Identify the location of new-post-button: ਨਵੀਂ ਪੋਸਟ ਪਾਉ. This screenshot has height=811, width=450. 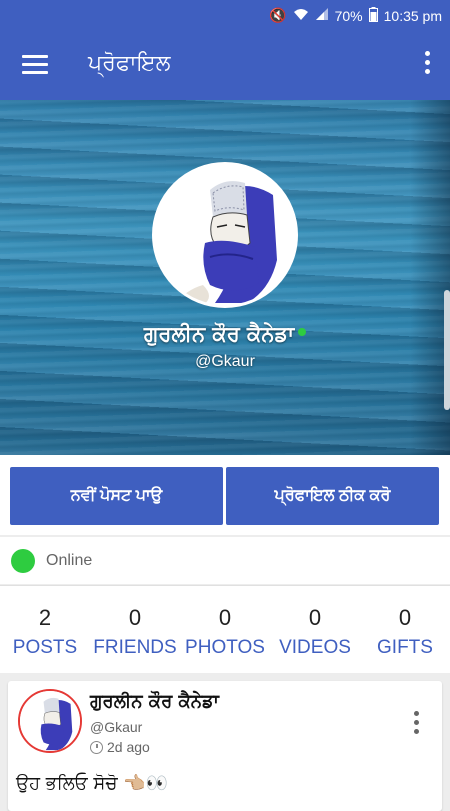
(116, 496).